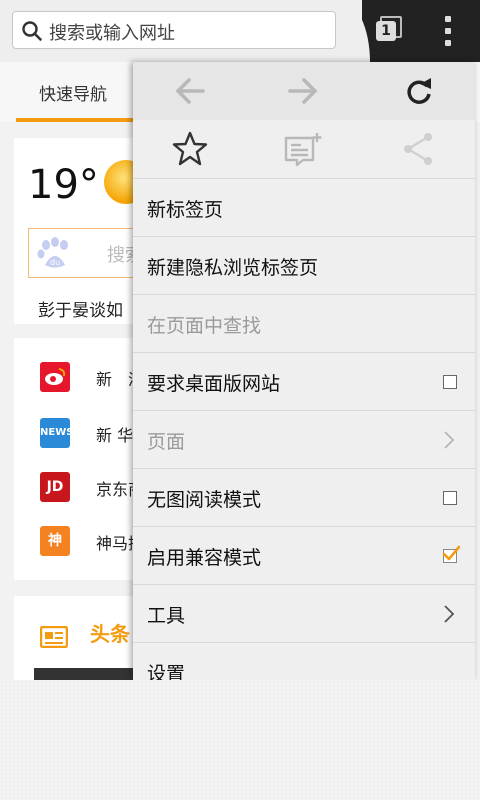 This screenshot has width=480, height=800. What do you see at coordinates (55, 262) in the screenshot?
I see `svg-text: du` at bounding box center [55, 262].